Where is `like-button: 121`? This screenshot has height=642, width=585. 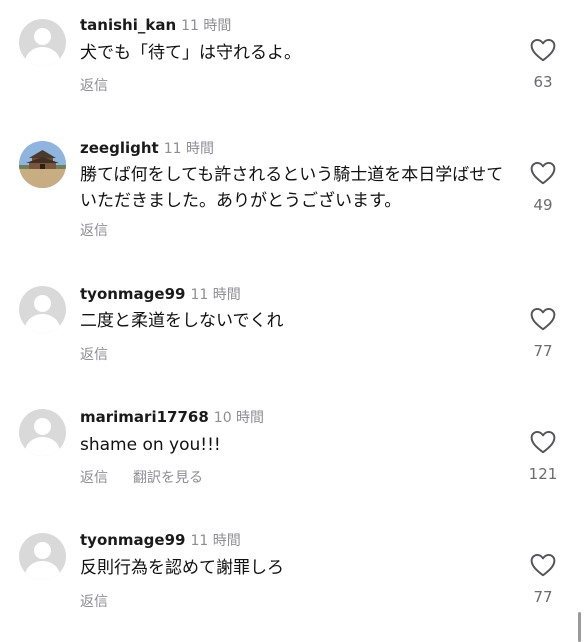 like-button: 121 is located at coordinates (543, 456).